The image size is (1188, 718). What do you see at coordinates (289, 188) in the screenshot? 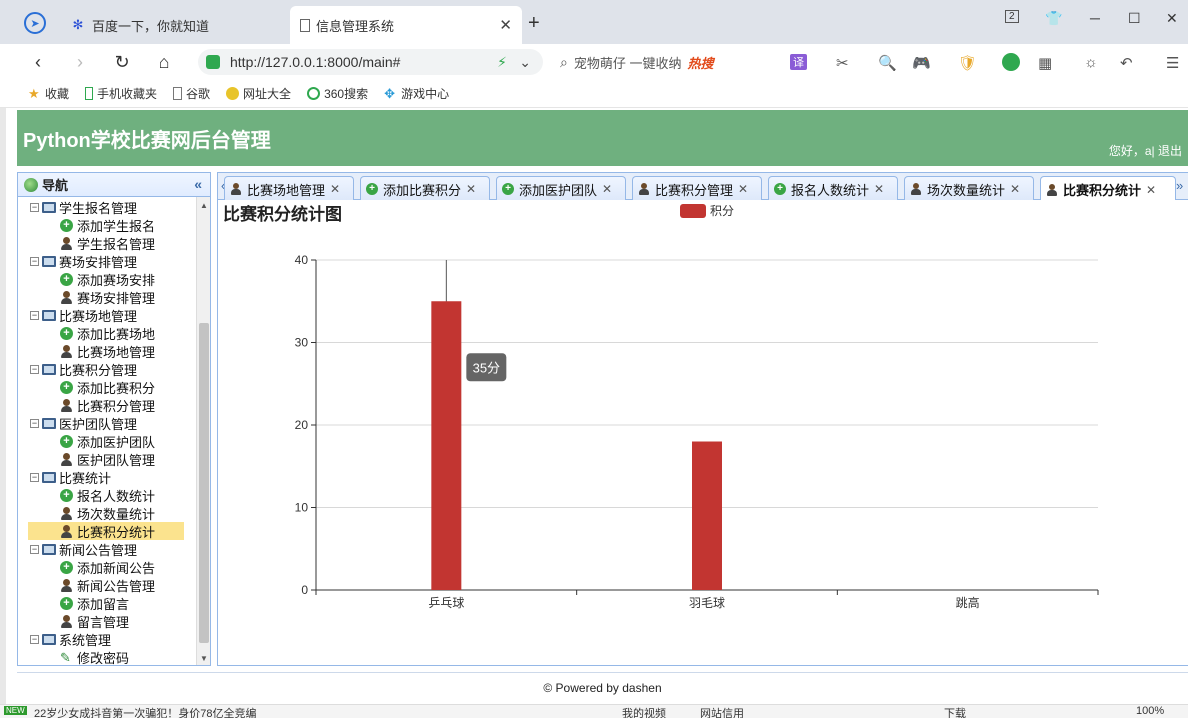
I see `page-tab: 比赛场地管理 ✕` at bounding box center [289, 188].